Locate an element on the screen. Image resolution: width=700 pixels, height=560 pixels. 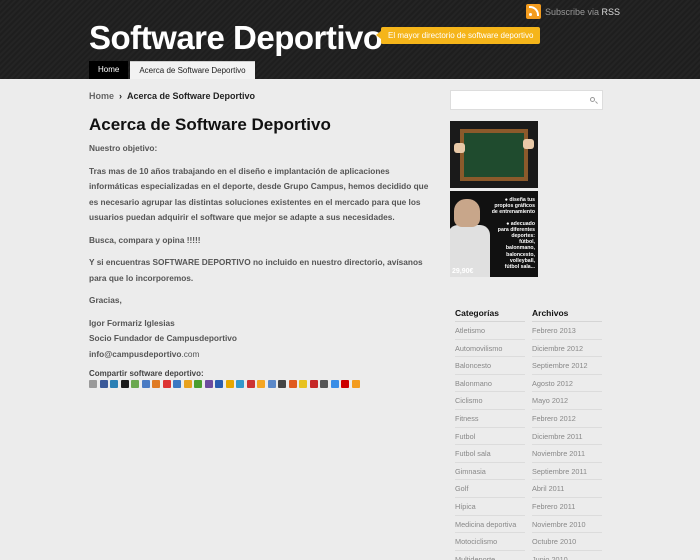
archive-link: Febrero 2011 is located at coordinates (567, 507).